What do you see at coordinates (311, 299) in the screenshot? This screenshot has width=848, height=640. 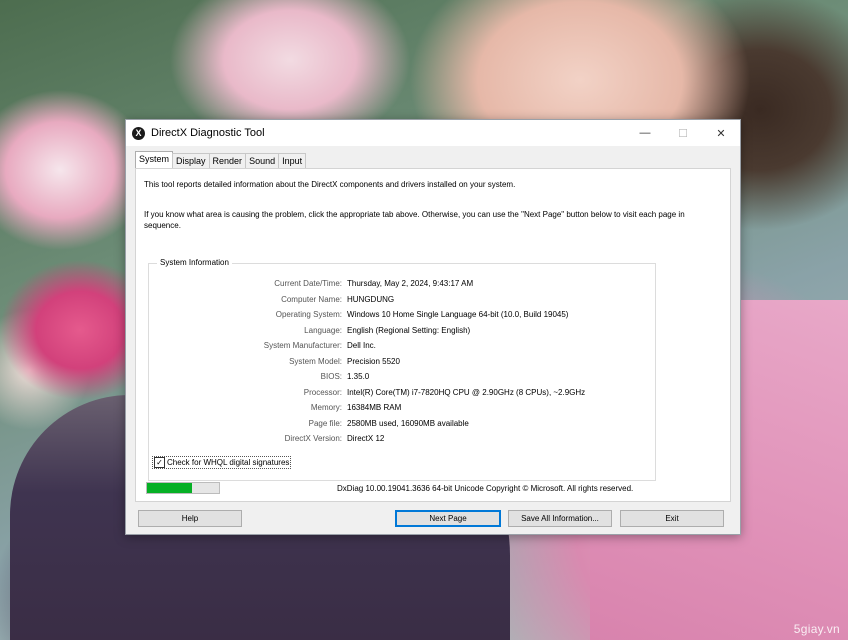 I see `info-label: Computer Name:` at bounding box center [311, 299].